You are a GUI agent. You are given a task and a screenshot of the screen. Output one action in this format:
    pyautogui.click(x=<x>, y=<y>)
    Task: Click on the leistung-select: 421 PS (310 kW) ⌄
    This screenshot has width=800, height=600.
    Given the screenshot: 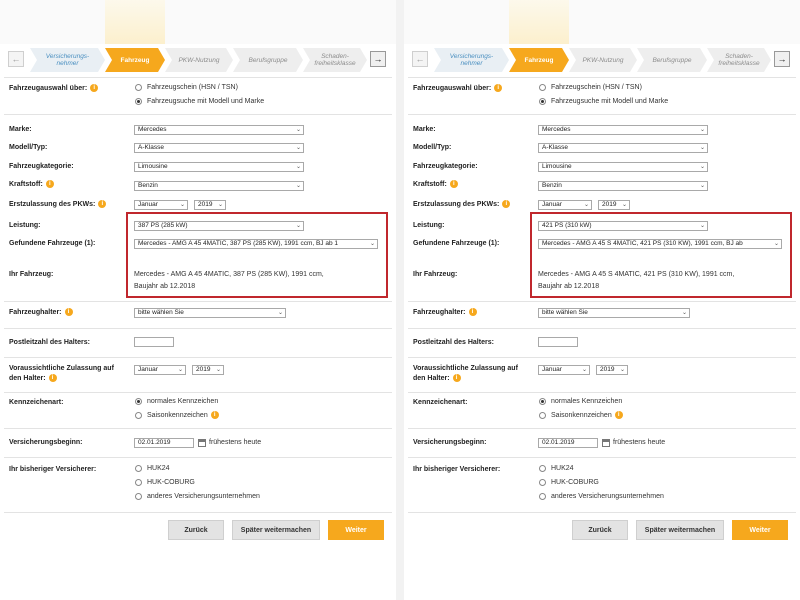 What is the action you would take?
    pyautogui.click(x=623, y=226)
    